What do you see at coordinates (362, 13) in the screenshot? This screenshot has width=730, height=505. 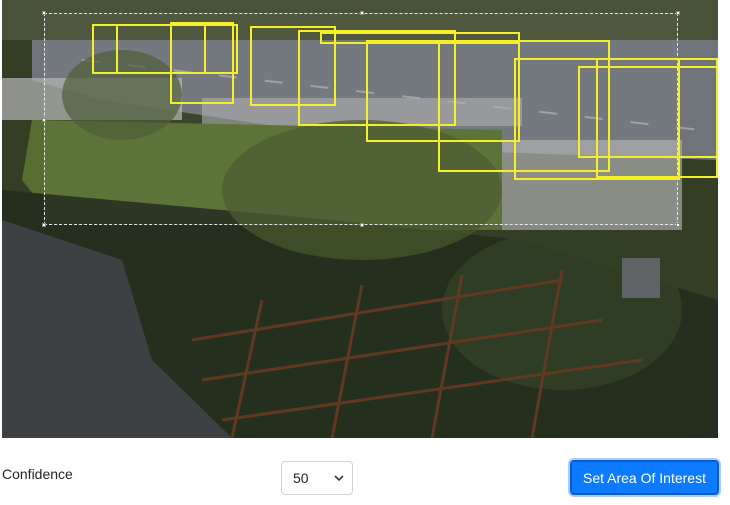 I see `roi-handle-top` at bounding box center [362, 13].